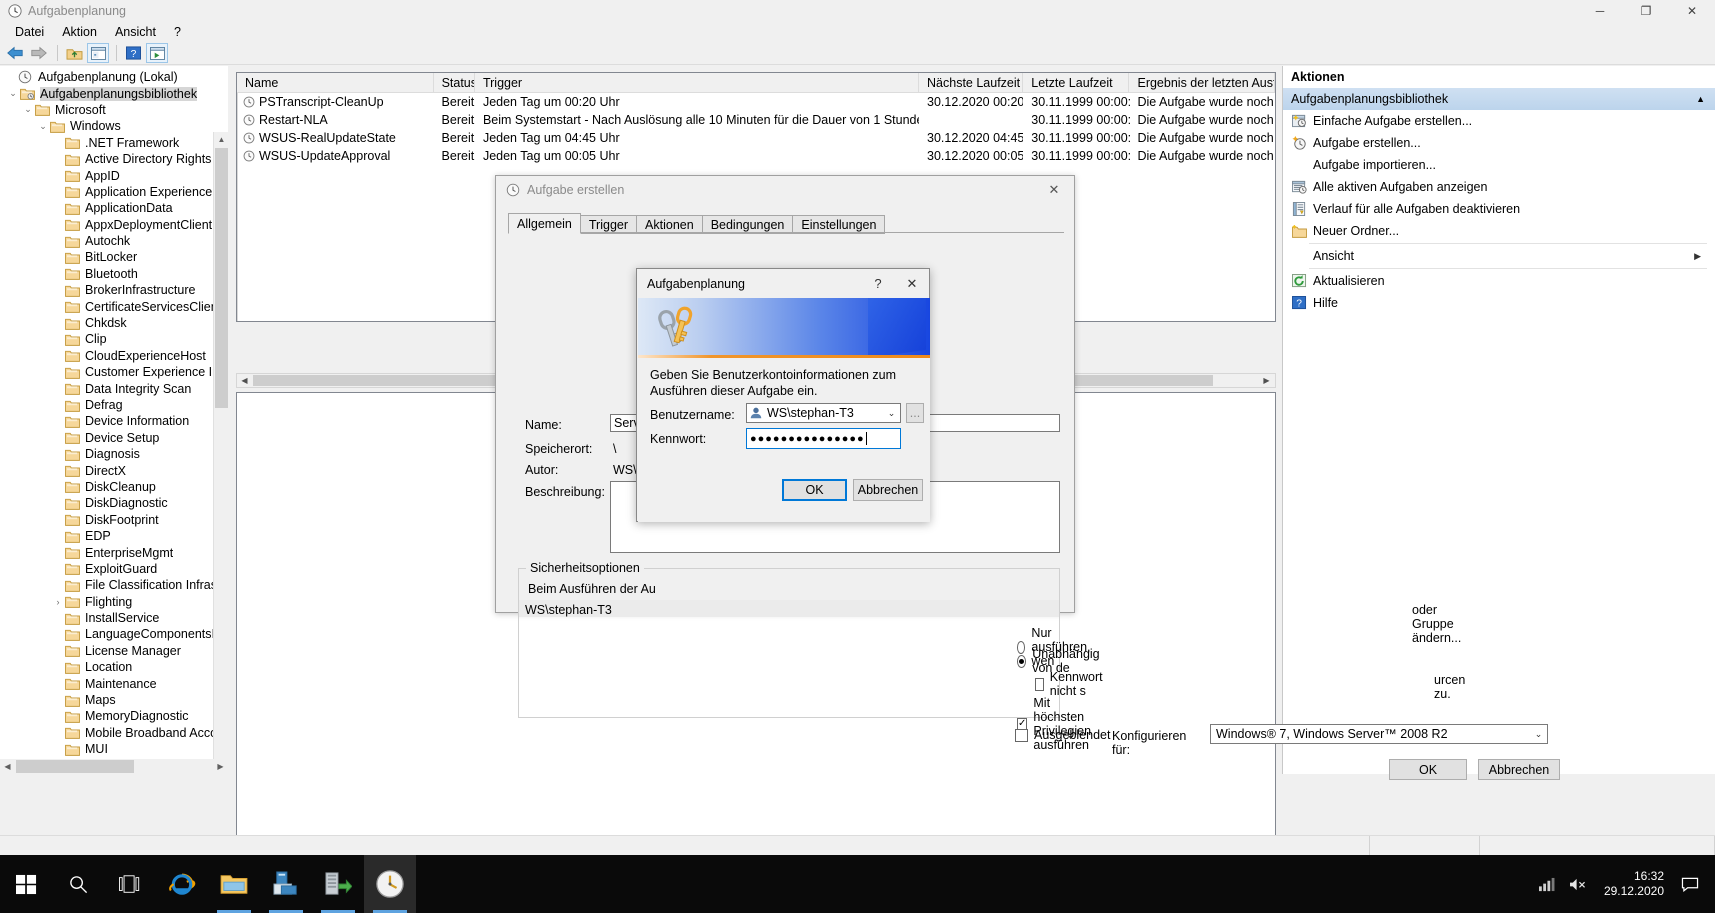 The height and width of the screenshot is (913, 1715). I want to click on up-folder-icon, so click(74, 53).